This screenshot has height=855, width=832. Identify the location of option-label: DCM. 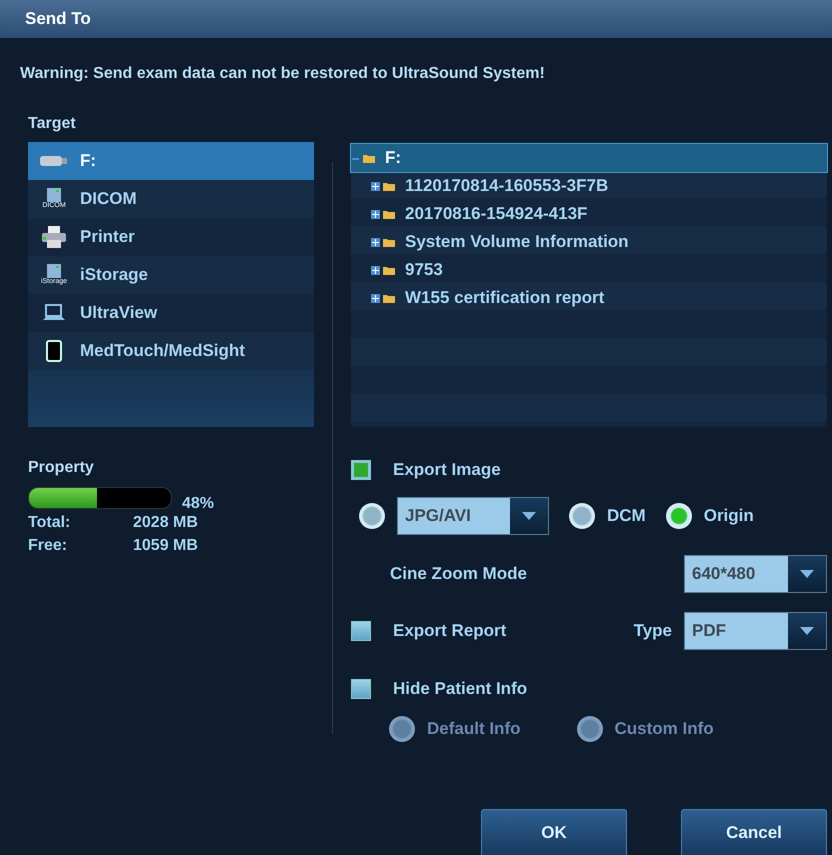
(626, 516).